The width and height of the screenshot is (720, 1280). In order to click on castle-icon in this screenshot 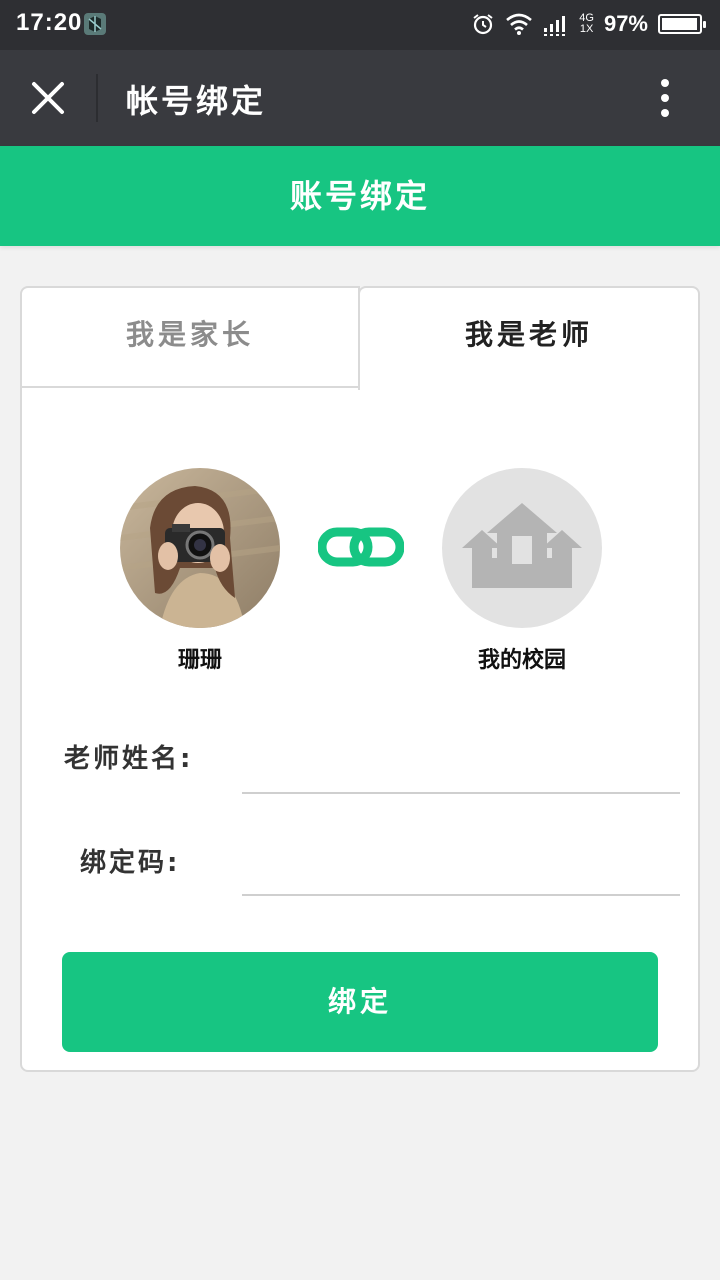, I will do `click(522, 545)`.